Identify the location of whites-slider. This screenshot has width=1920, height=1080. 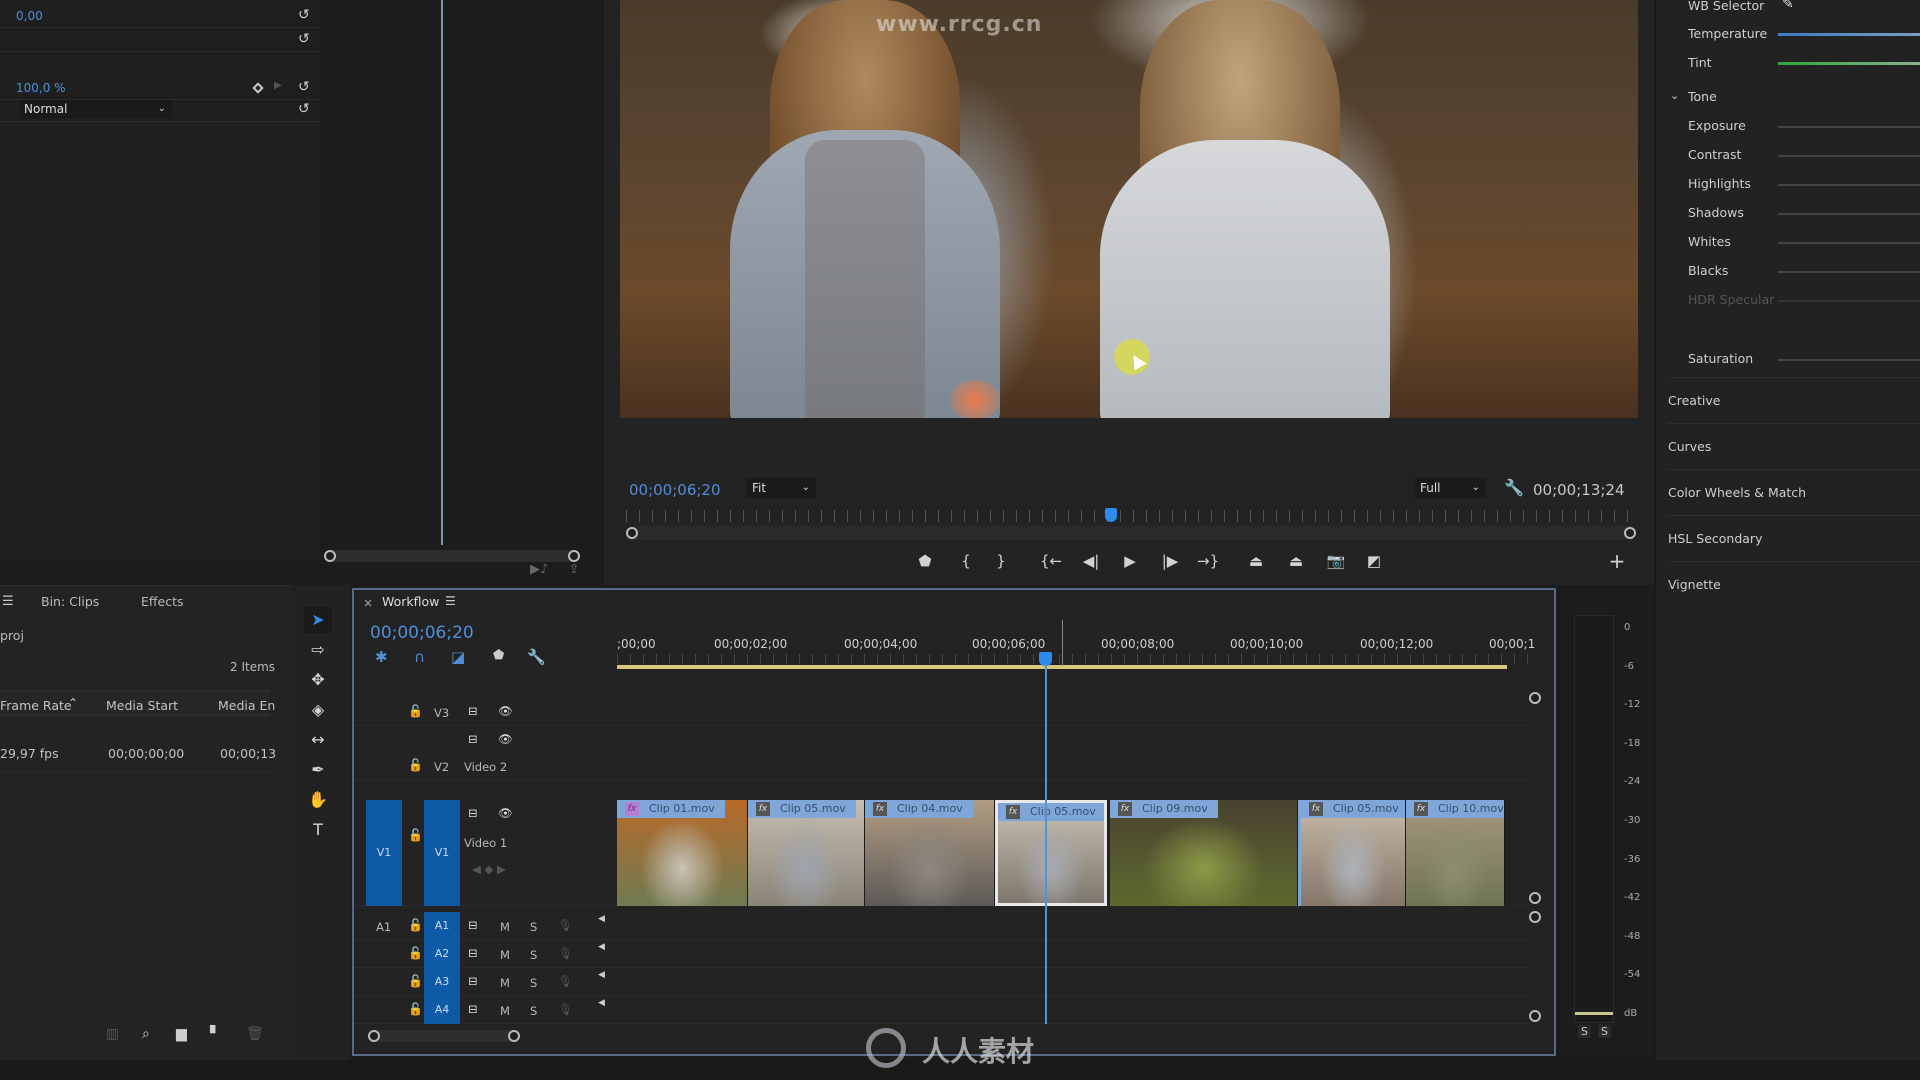
(1849, 243).